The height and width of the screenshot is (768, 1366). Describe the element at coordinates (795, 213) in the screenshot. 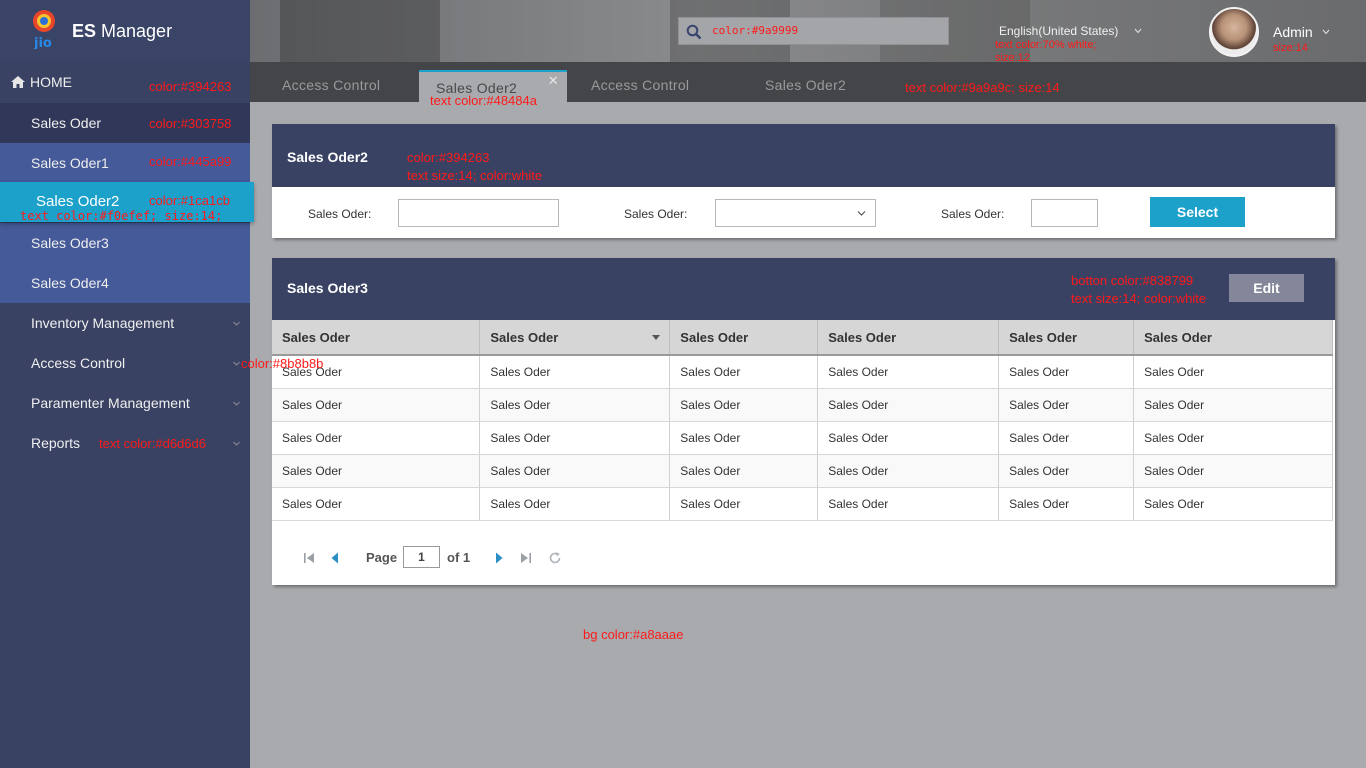

I see `sales-oder-select` at that location.